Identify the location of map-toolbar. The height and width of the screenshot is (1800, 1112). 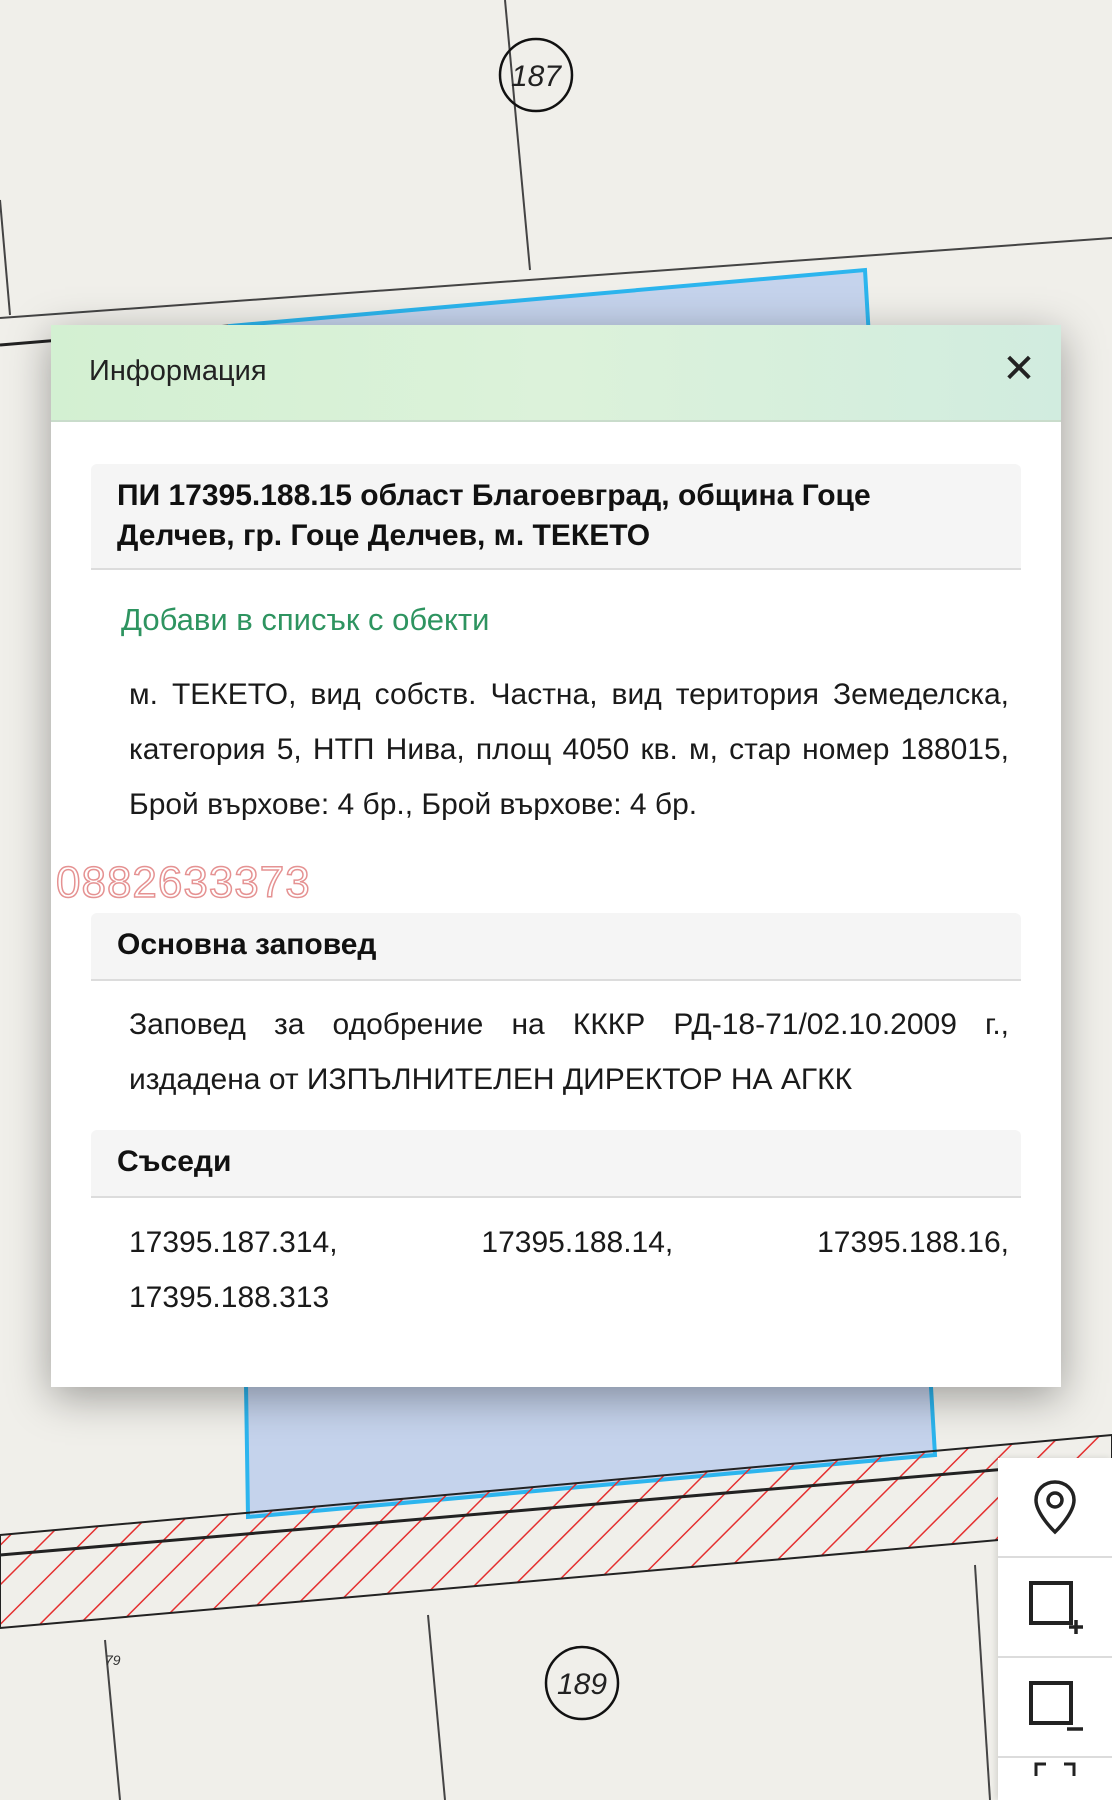
(1055, 1629).